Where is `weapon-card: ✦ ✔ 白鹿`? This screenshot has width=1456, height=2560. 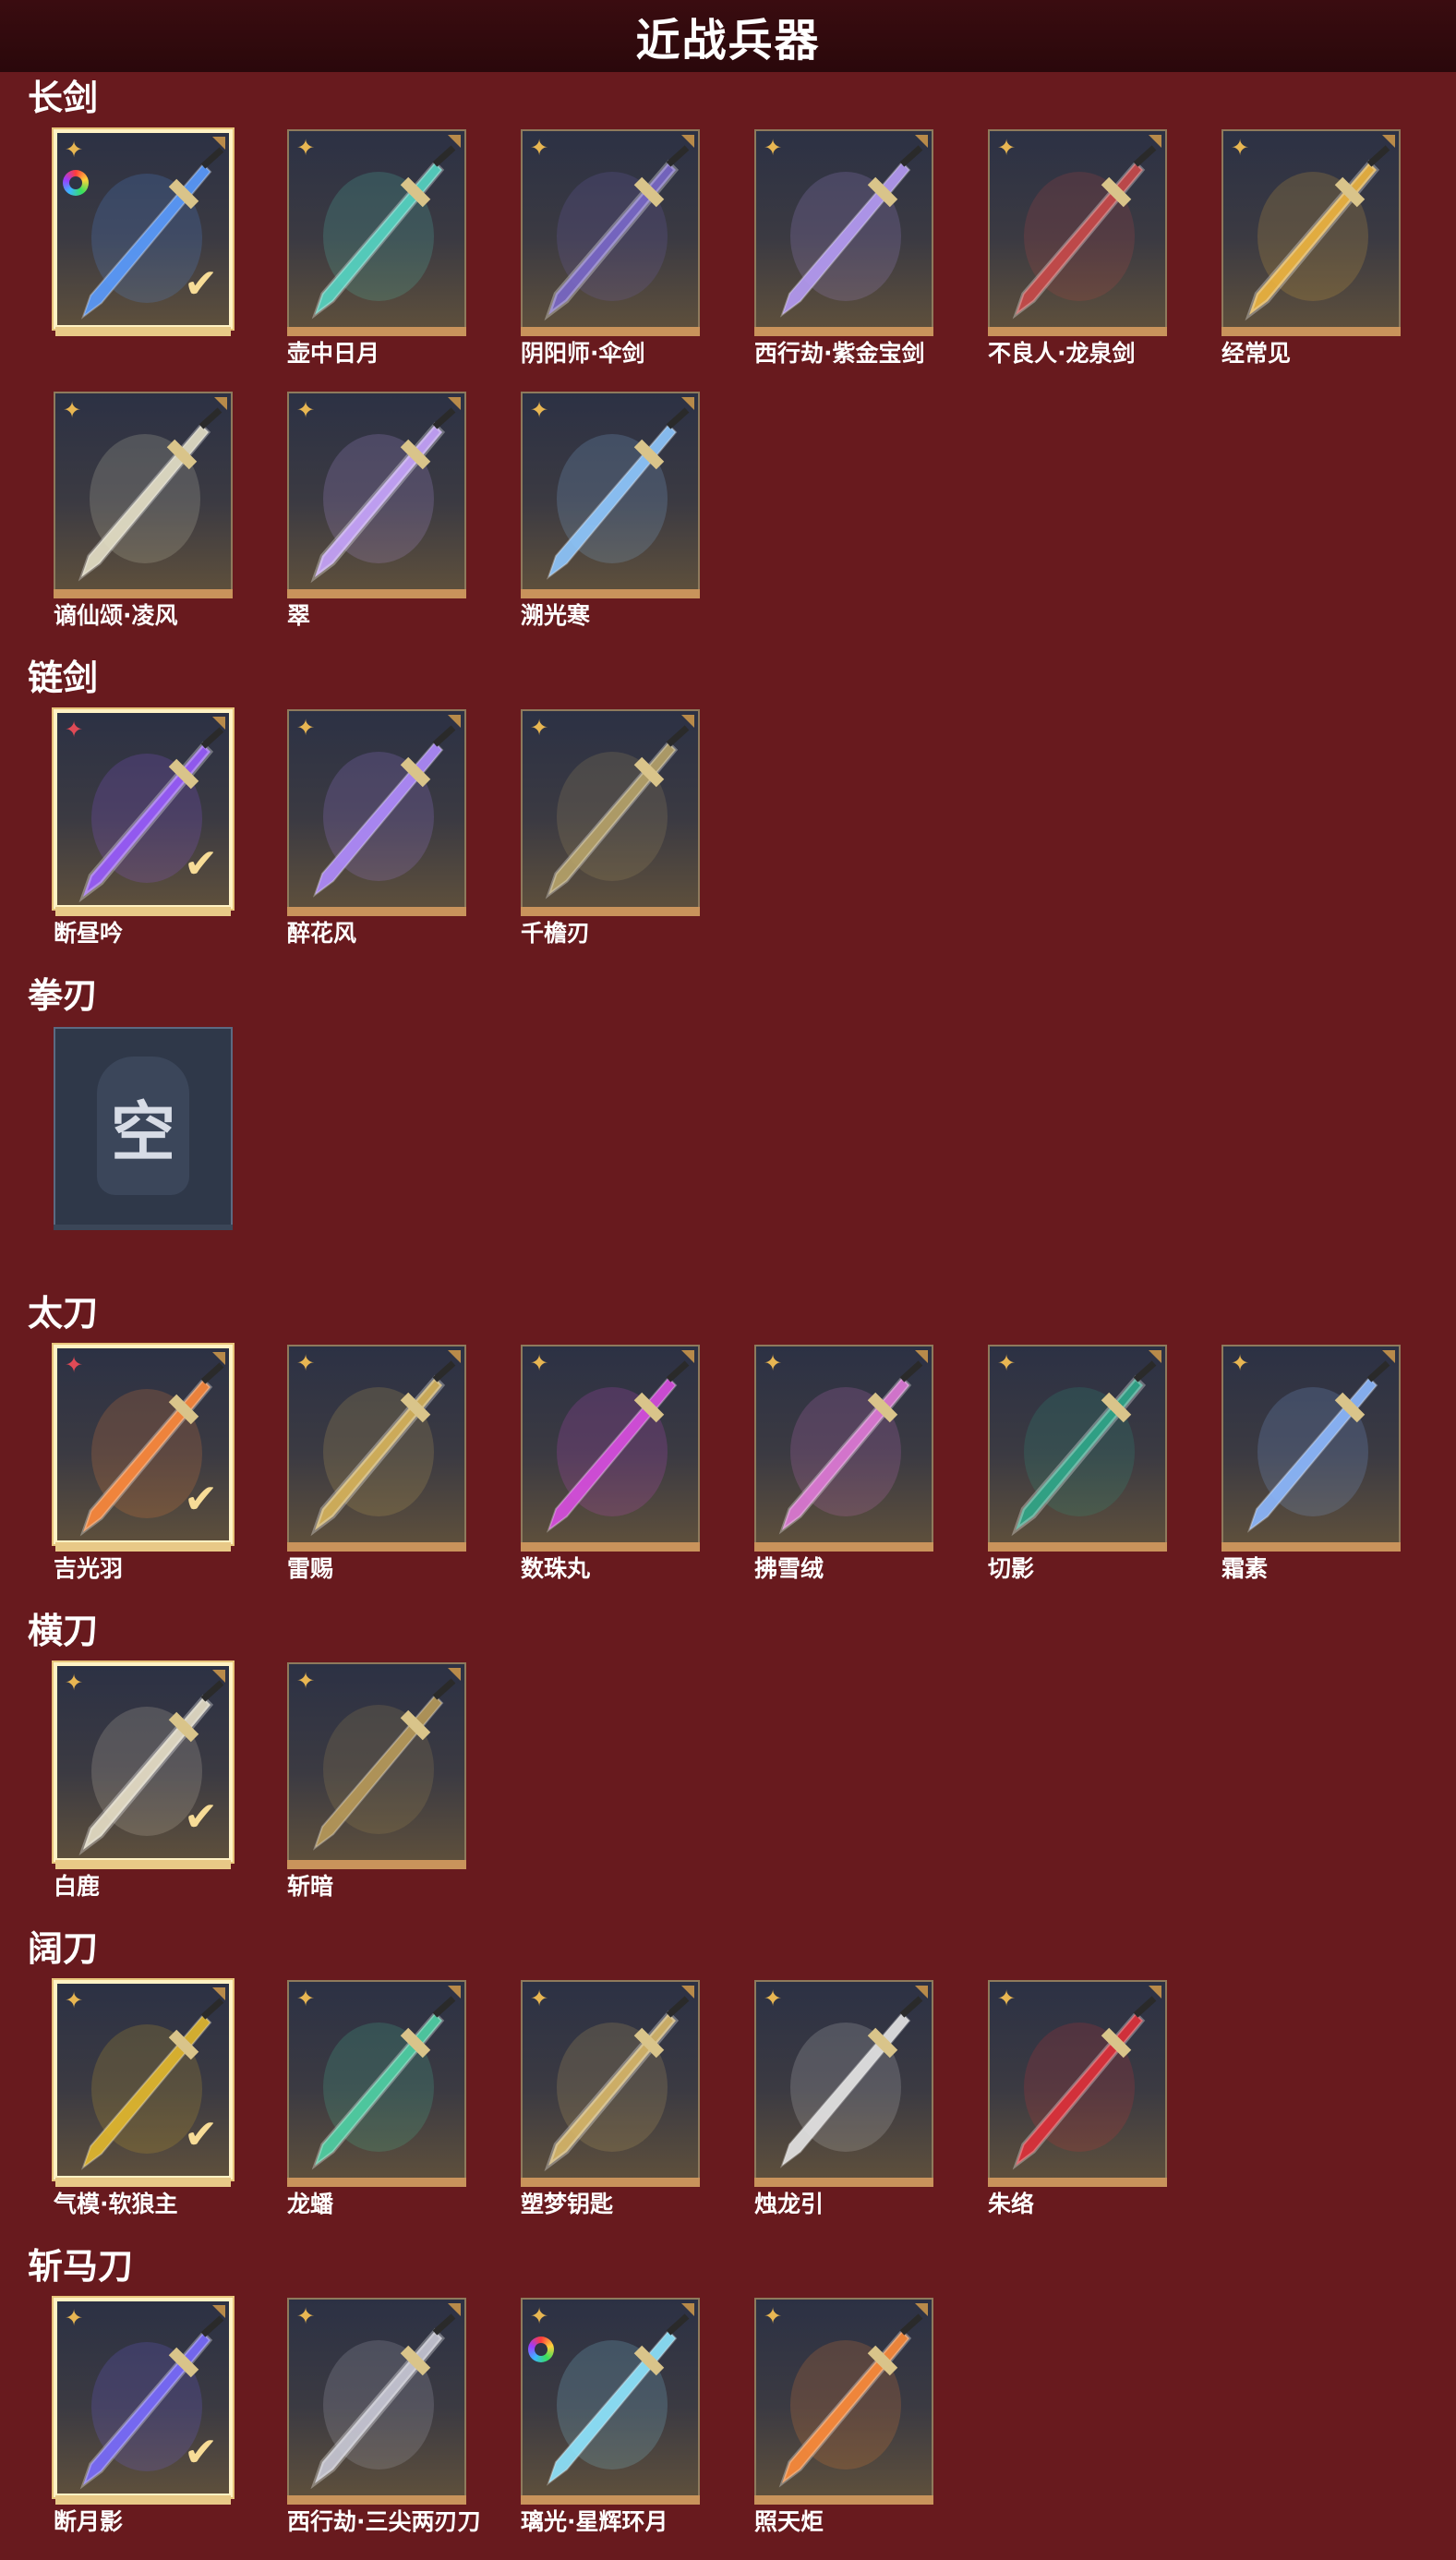
weapon-card: ✦ ✔ 白鹿 is located at coordinates (143, 1781).